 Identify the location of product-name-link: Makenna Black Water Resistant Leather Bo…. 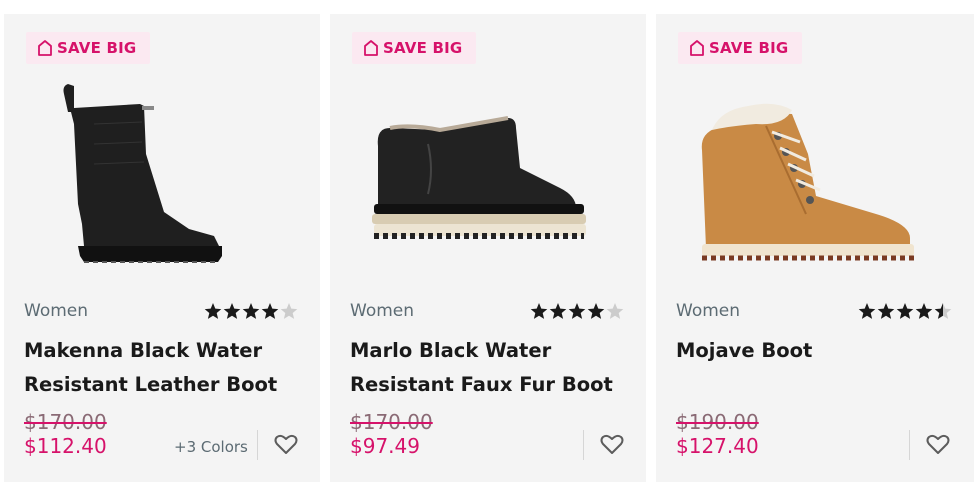
(159, 368).